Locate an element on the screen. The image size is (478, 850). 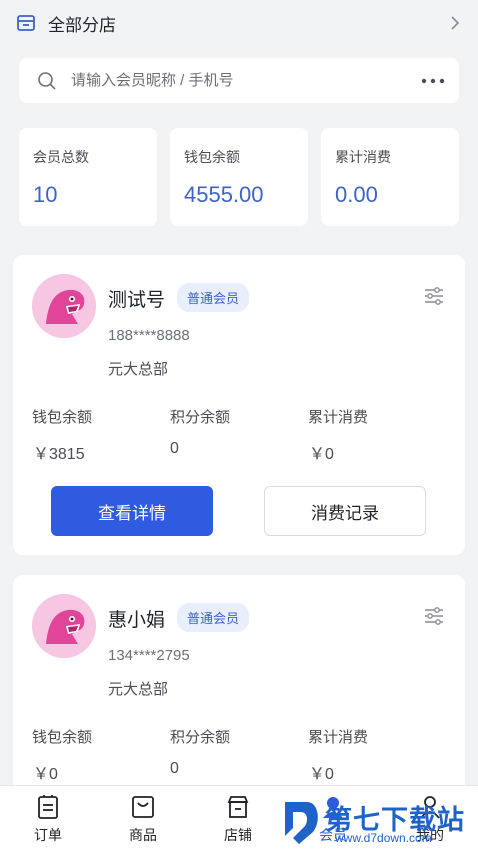
consumption-records-button: 消费记录 is located at coordinates (345, 511).